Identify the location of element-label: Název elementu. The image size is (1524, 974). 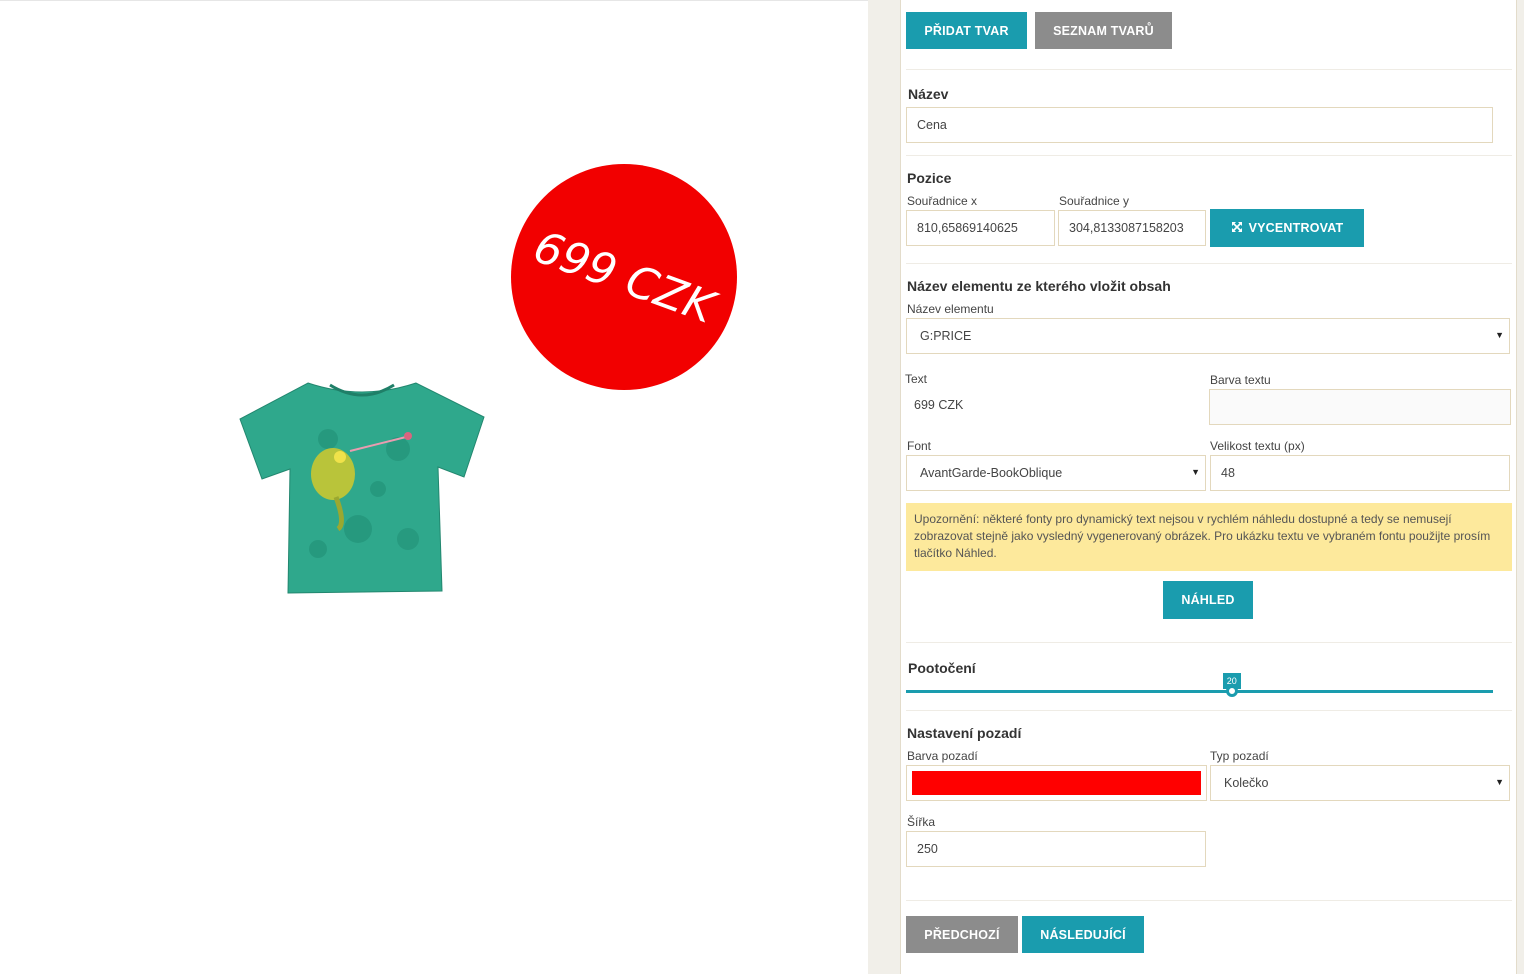
(950, 309).